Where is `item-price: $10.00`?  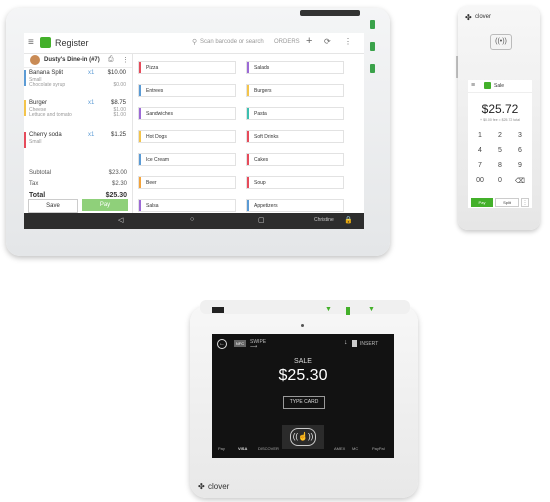 item-price: $10.00 is located at coordinates (116, 73).